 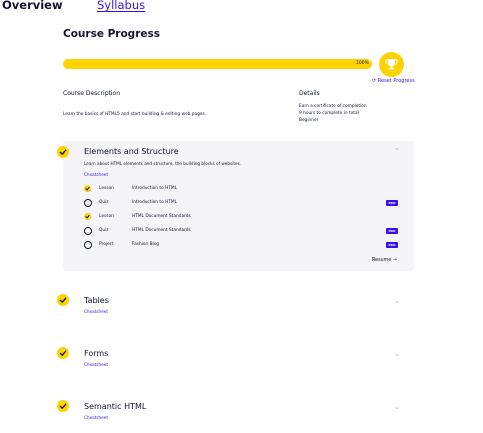 I want to click on course-description-heading: Course Description, so click(x=92, y=93).